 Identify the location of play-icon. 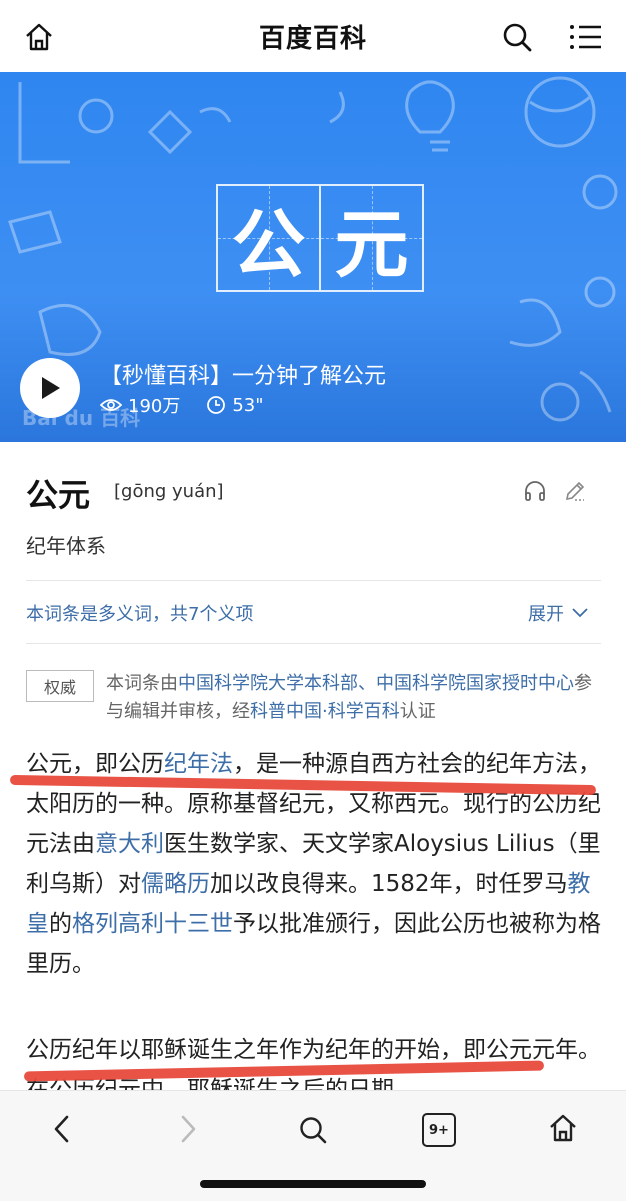
(51, 388).